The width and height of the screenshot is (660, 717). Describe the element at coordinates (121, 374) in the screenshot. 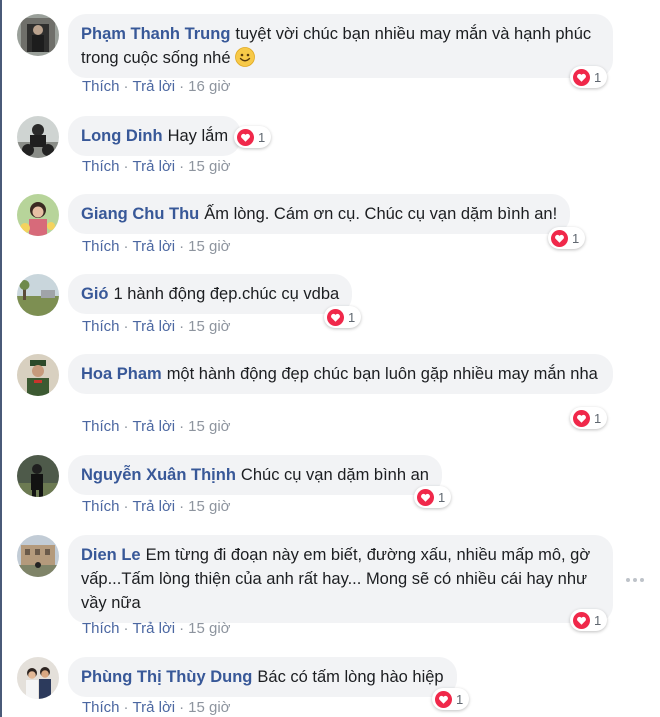

I see `comment-author: Hoa Pham` at that location.